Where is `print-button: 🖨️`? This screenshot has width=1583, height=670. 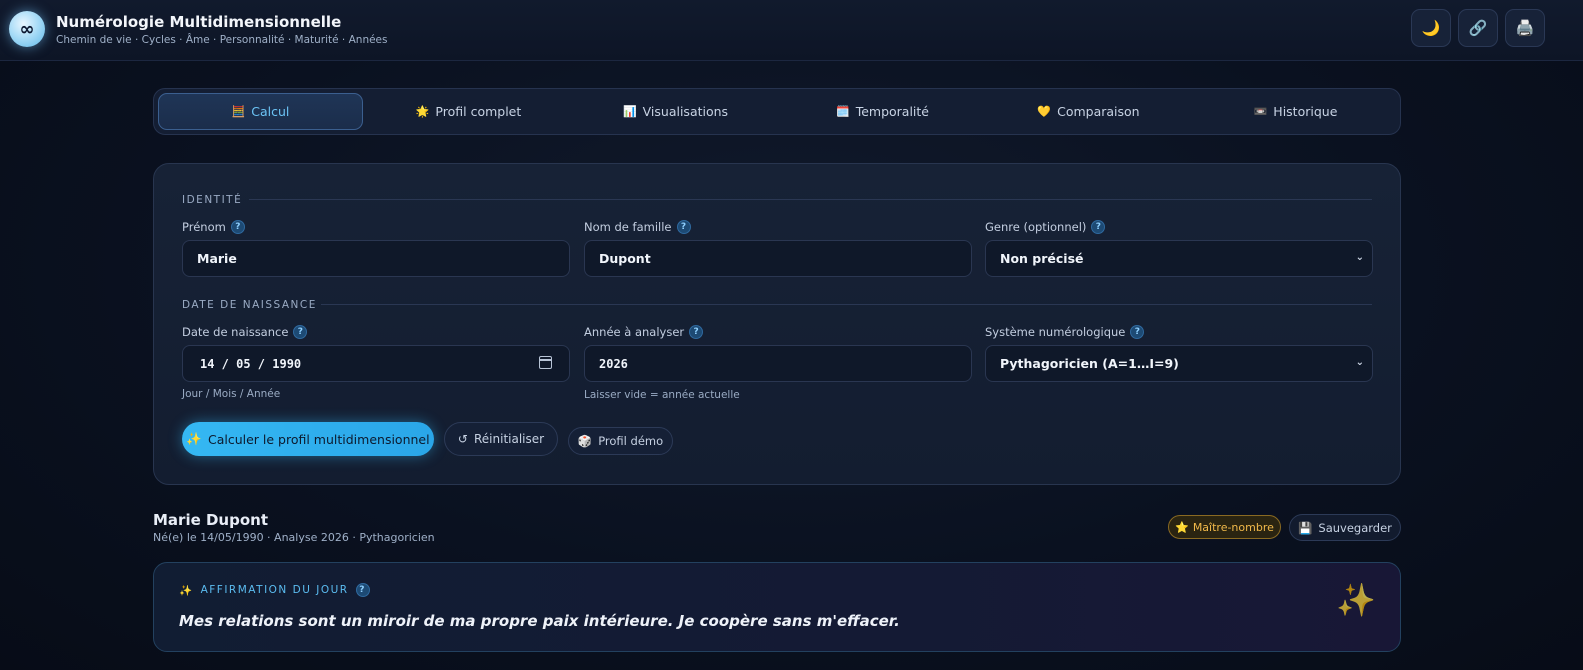
print-button: 🖨️ is located at coordinates (1525, 28).